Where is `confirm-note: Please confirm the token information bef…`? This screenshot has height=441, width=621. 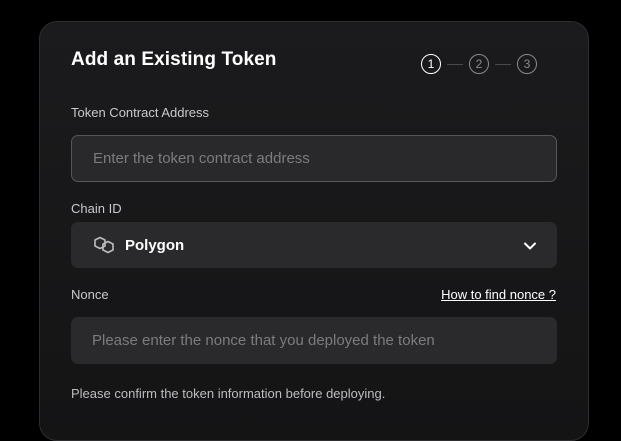
confirm-note: Please confirm the token information bef… is located at coordinates (228, 393).